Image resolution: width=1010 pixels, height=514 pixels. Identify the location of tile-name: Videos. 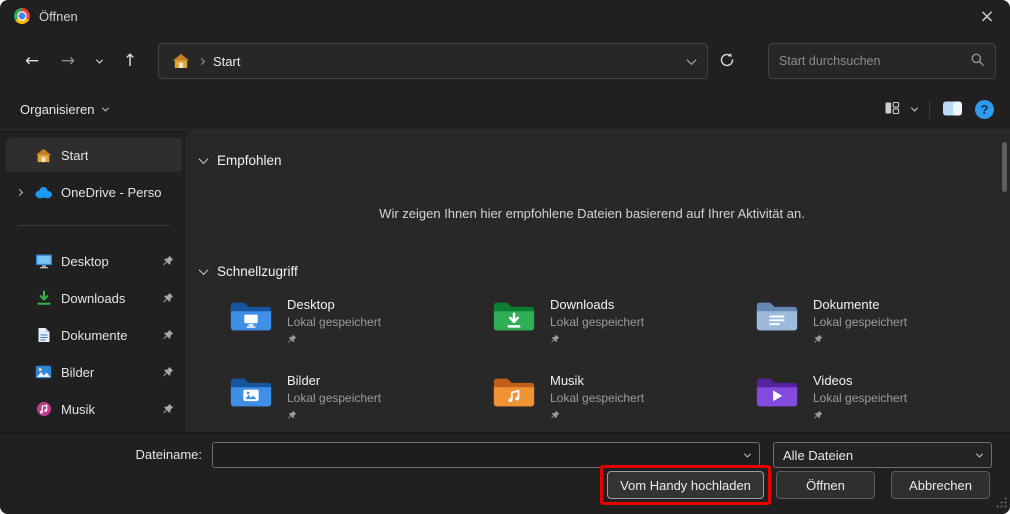
(833, 380).